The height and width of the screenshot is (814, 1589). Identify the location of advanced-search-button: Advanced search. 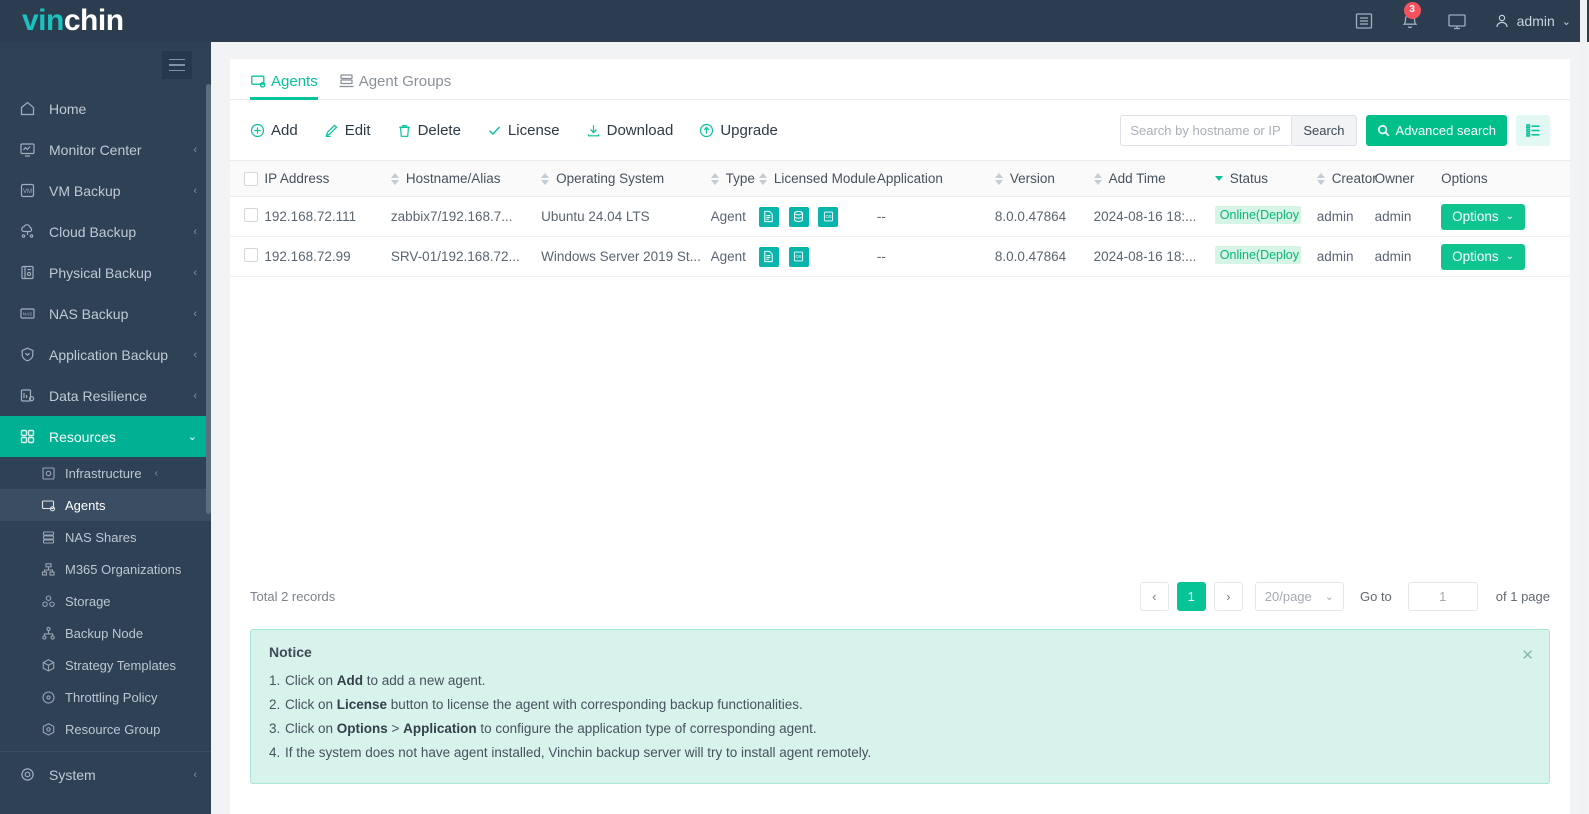
(1436, 130).